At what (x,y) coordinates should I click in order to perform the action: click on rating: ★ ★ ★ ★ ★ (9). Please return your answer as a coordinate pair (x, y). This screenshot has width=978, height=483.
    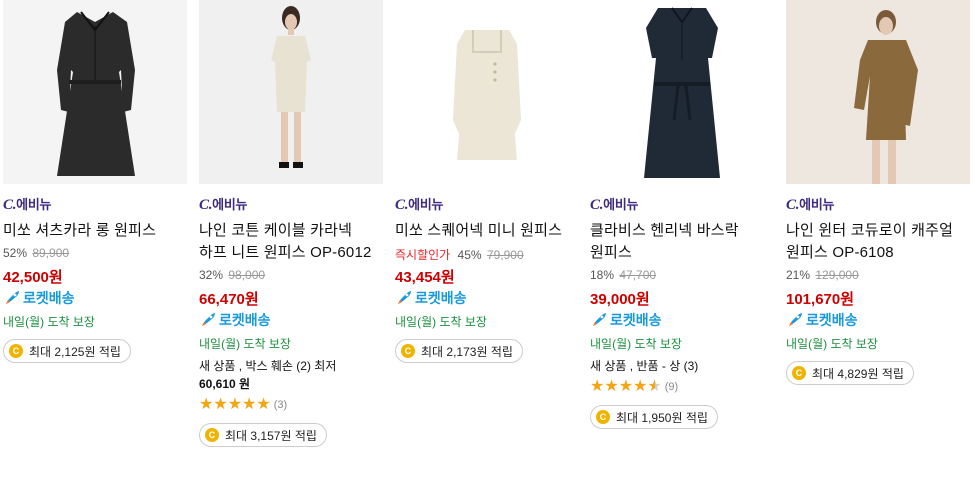
    Looking at the image, I should click on (682, 387).